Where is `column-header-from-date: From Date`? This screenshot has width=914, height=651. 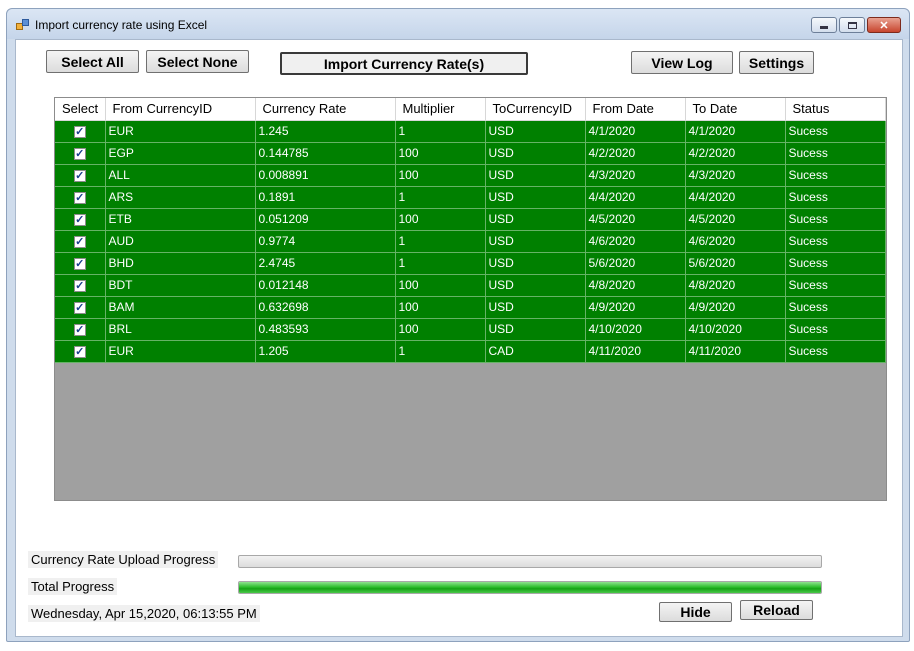
column-header-from-date: From Date is located at coordinates (635, 109).